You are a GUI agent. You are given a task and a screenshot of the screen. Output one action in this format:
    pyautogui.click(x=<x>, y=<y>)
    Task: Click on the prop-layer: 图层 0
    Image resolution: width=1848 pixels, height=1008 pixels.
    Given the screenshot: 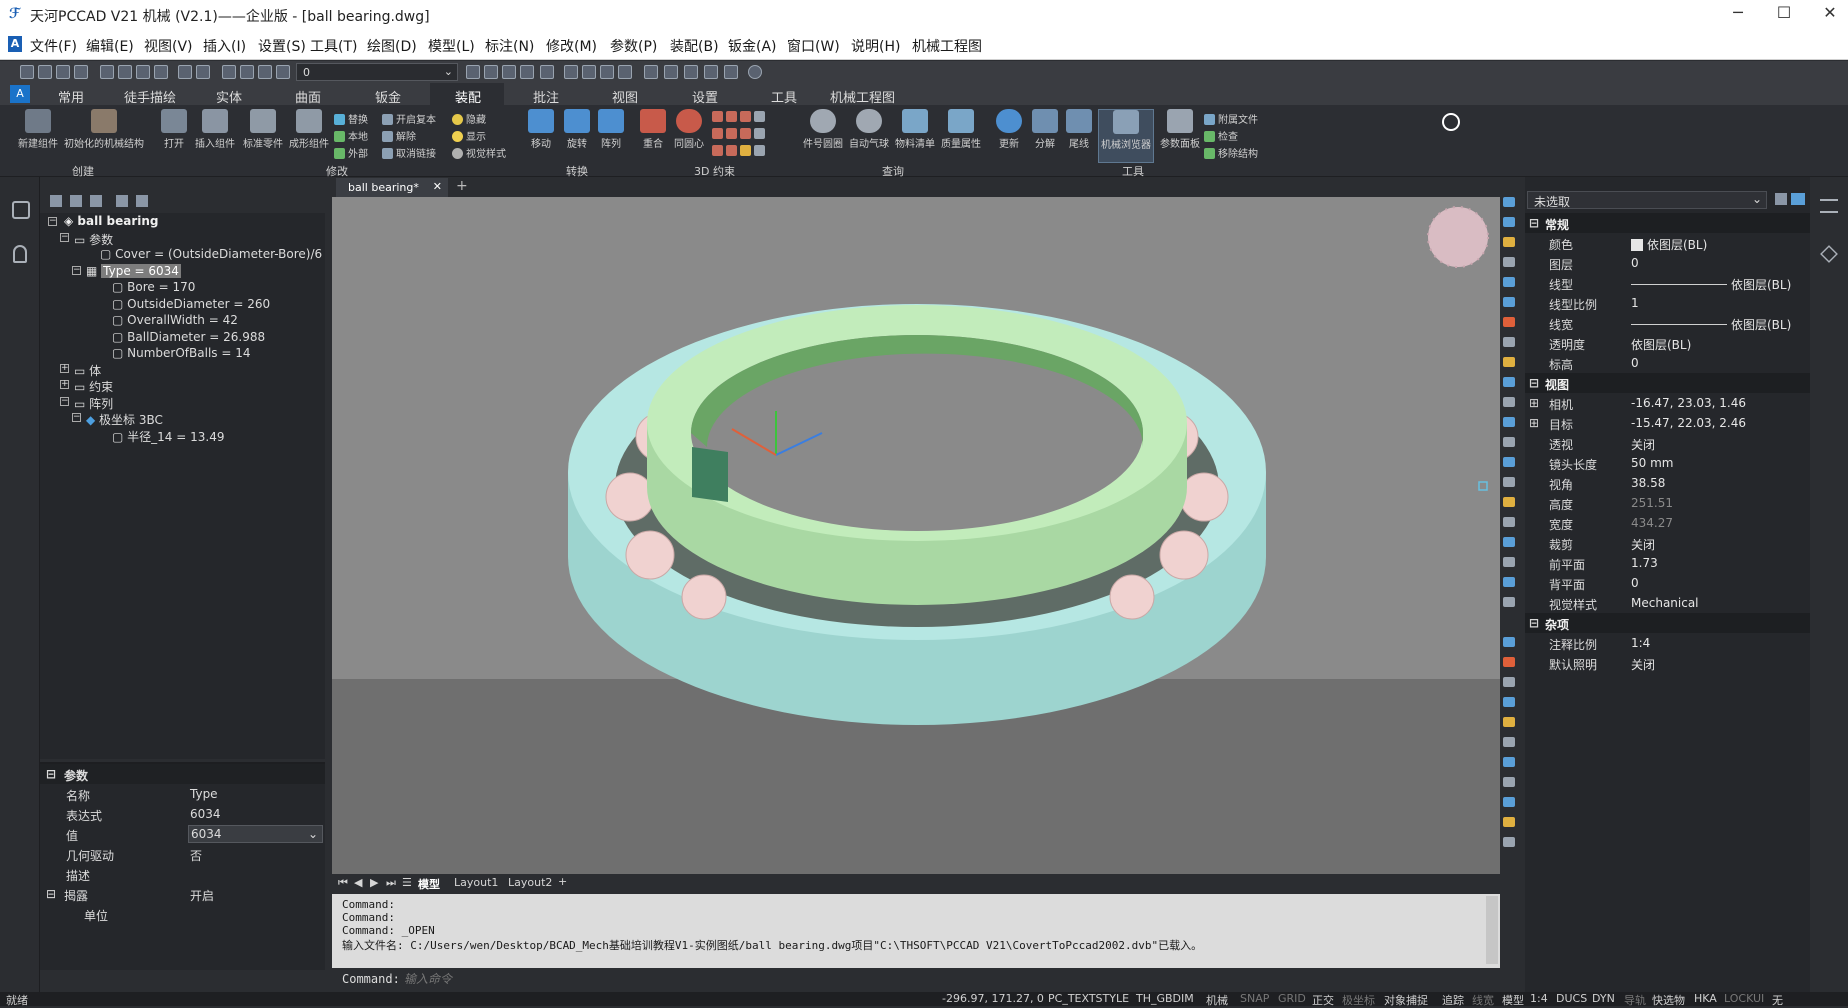 What is the action you would take?
    pyautogui.click(x=1667, y=263)
    